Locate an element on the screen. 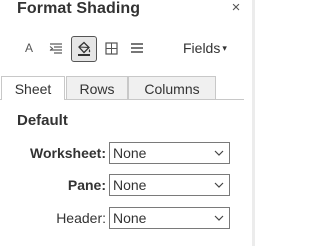  fields-dropdown: Fields ▾ is located at coordinates (205, 48).